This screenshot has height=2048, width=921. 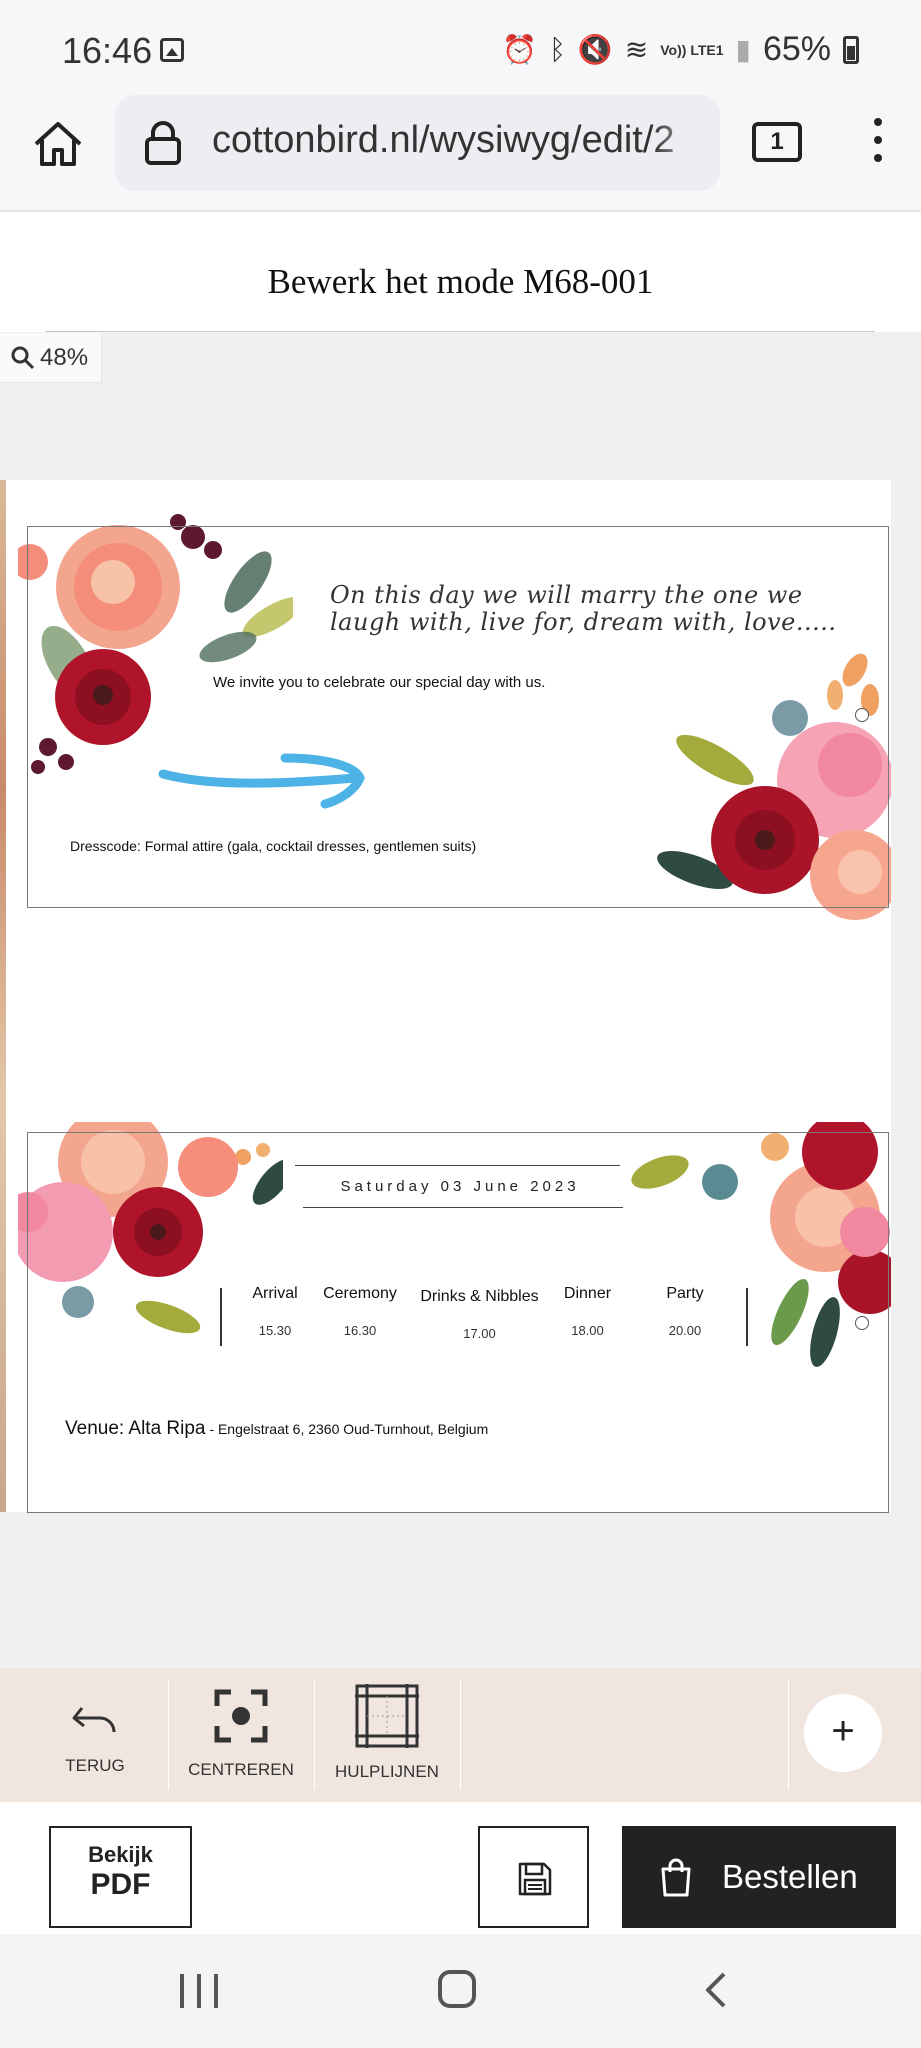 I want to click on lock-icon, so click(x=163, y=143).